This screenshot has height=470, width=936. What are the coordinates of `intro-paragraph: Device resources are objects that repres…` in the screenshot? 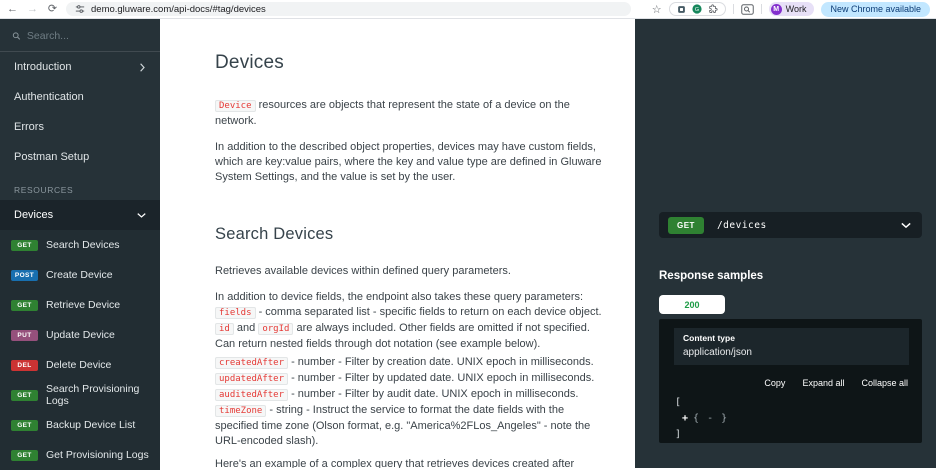 It's located at (412, 113).